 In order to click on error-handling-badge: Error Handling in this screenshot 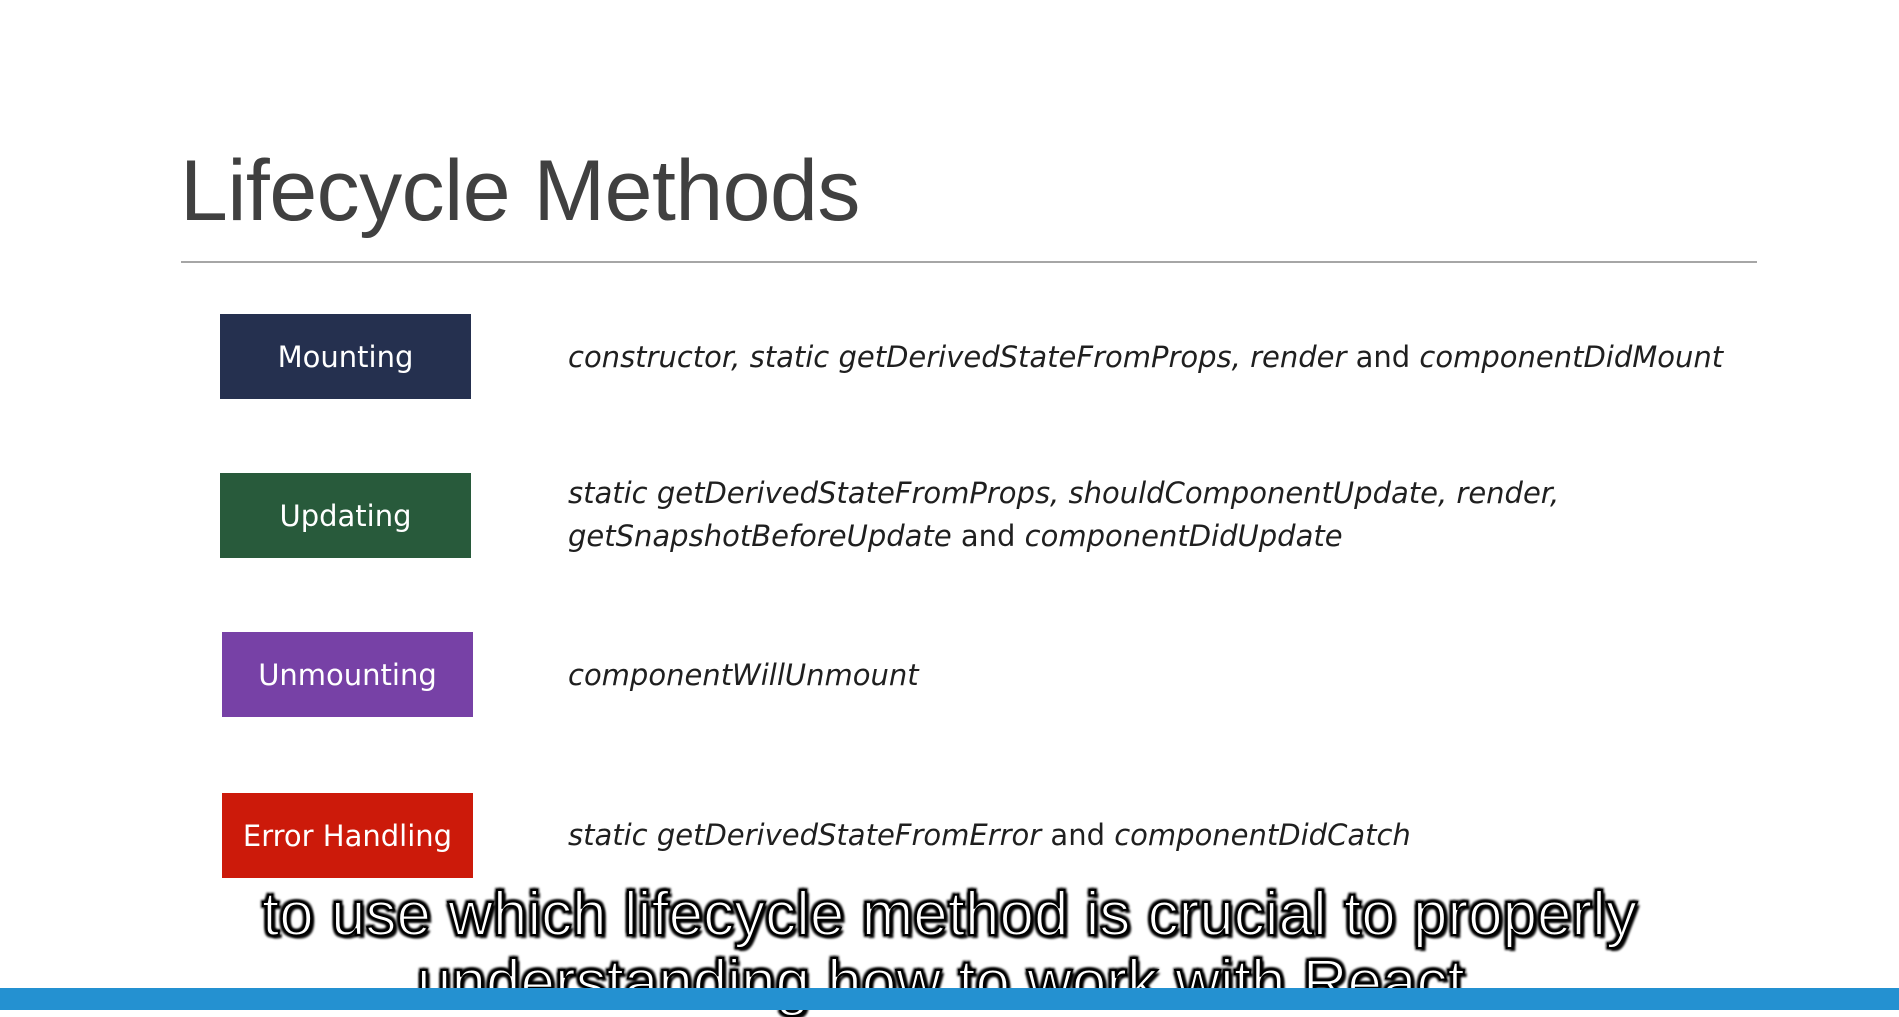, I will do `click(347, 835)`.